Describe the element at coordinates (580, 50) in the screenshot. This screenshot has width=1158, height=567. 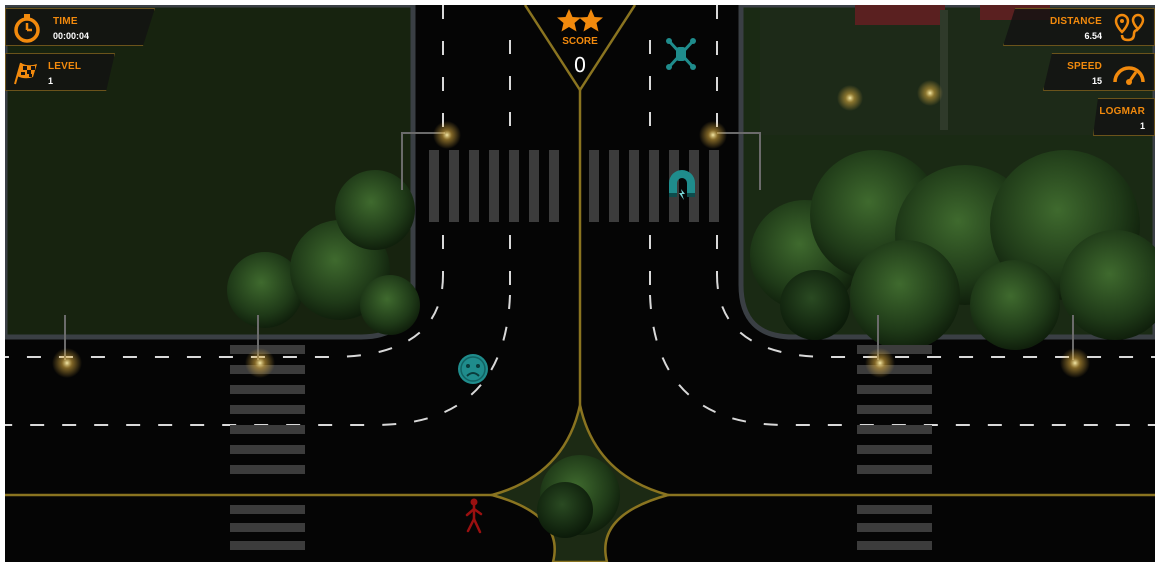
I see `score-area: SCORE 0` at that location.